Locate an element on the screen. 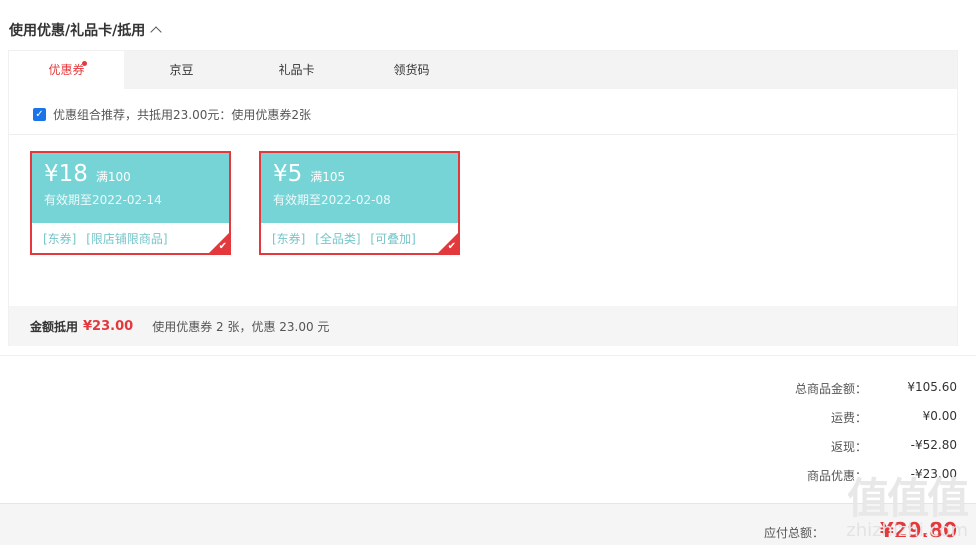  tab-label: 京豆 is located at coordinates (181, 70).